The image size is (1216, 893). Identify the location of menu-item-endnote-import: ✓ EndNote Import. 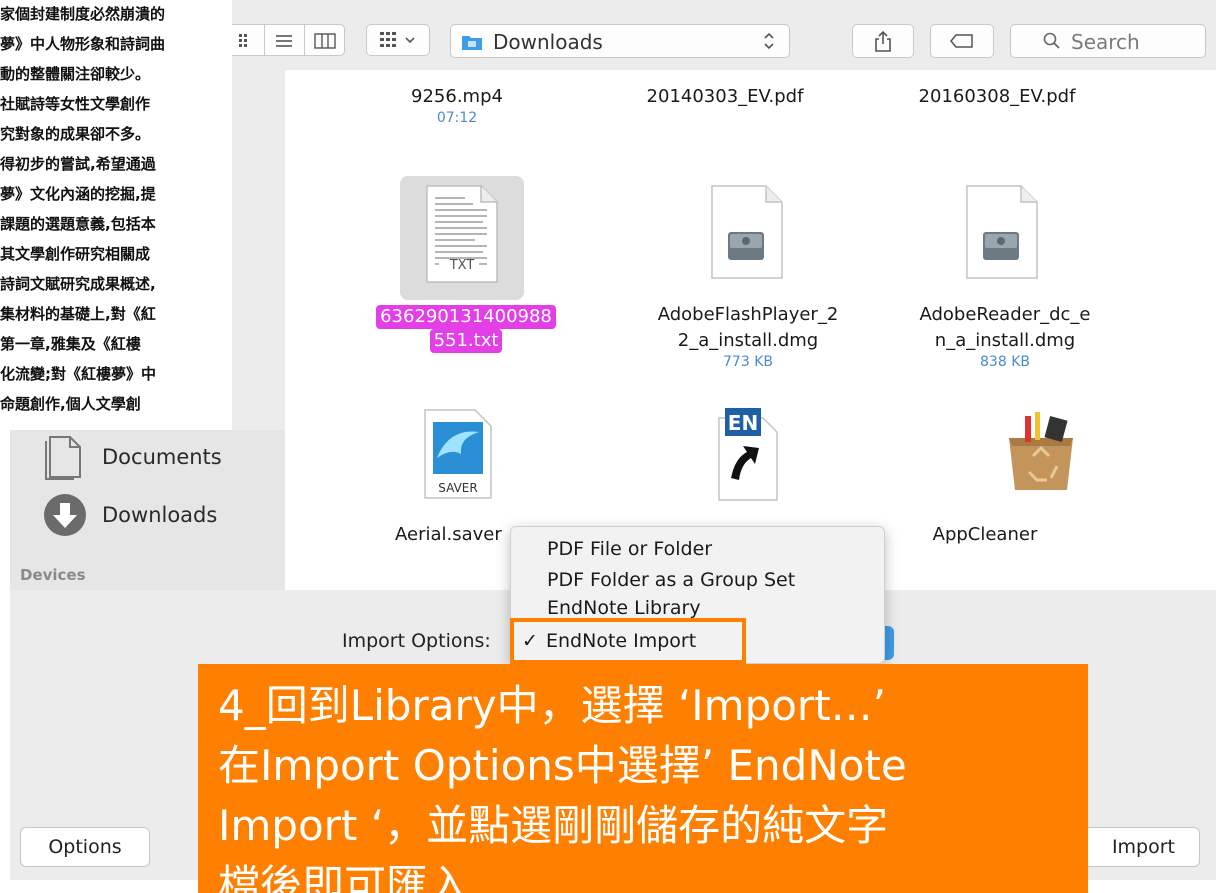
(628, 641).